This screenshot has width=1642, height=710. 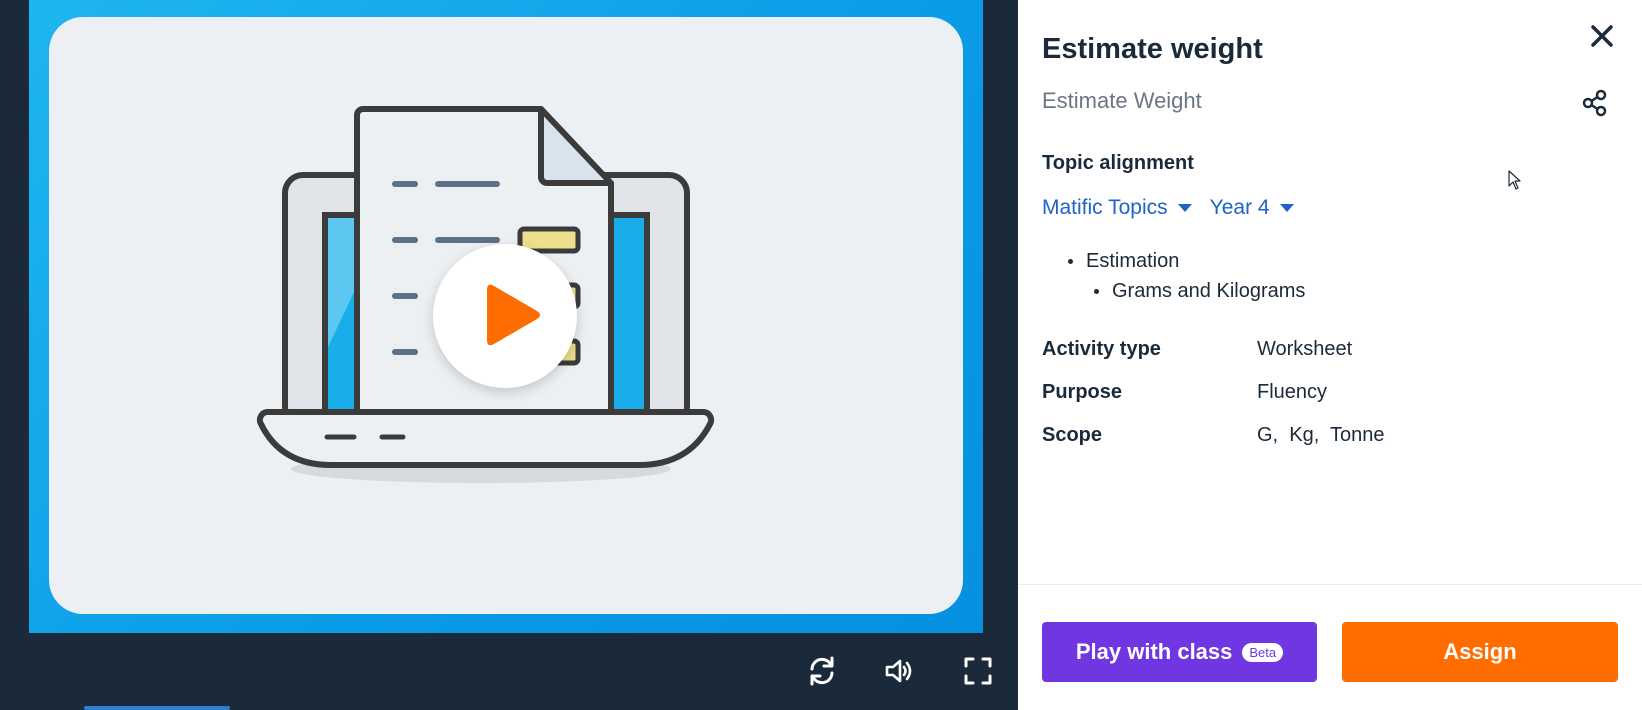 I want to click on share-icon, so click(x=1594, y=103).